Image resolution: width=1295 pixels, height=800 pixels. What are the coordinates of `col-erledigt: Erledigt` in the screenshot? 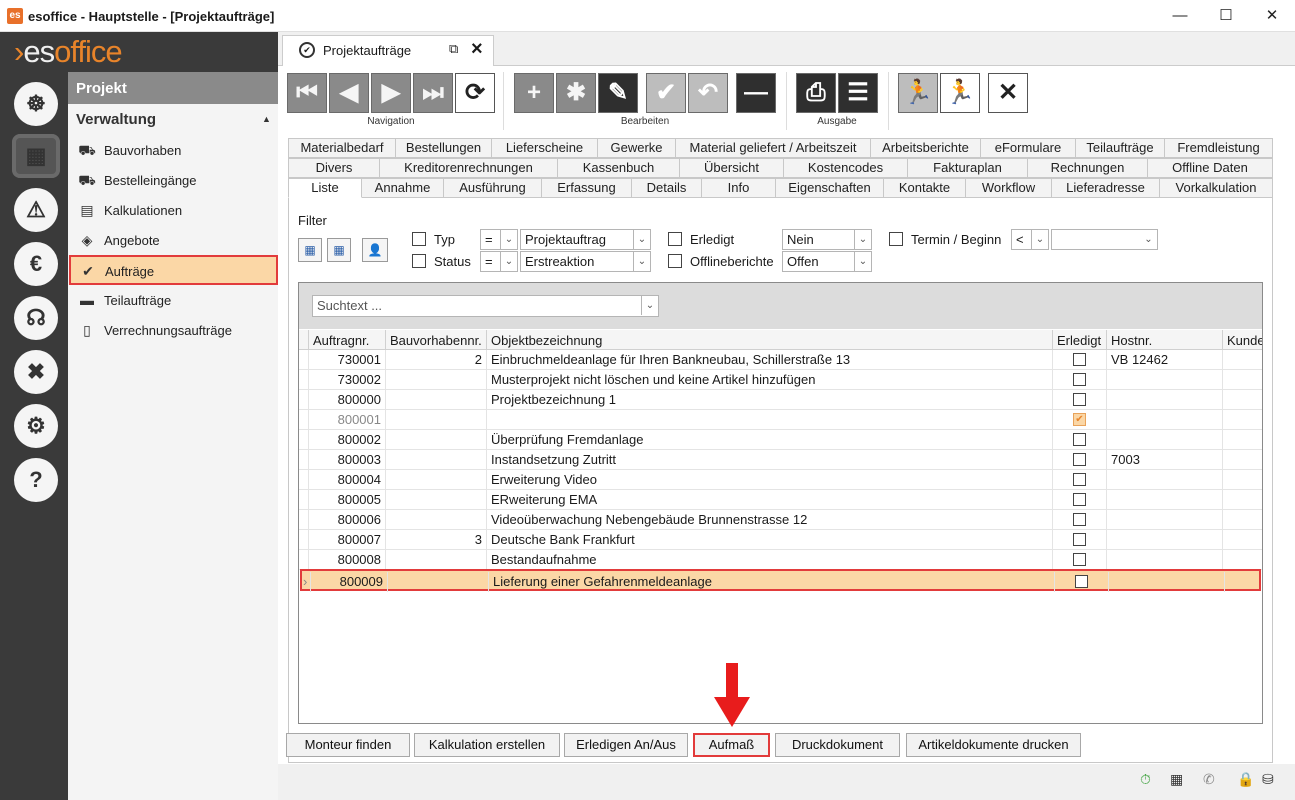 It's located at (1080, 340).